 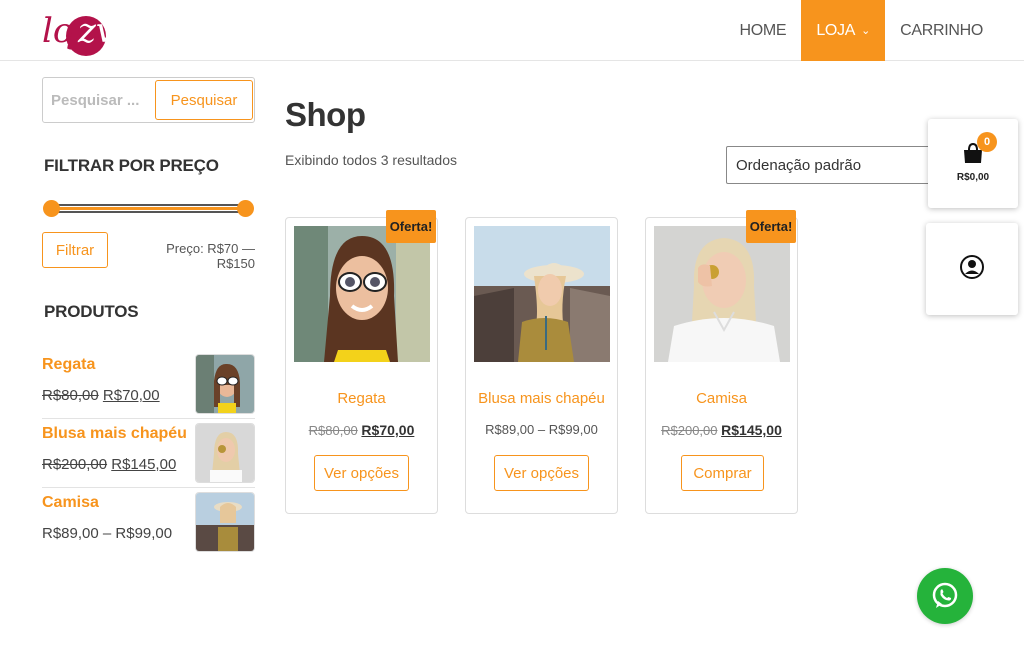 What do you see at coordinates (836, 165) in the screenshot?
I see `ordering-select: Ordenação padrão` at bounding box center [836, 165].